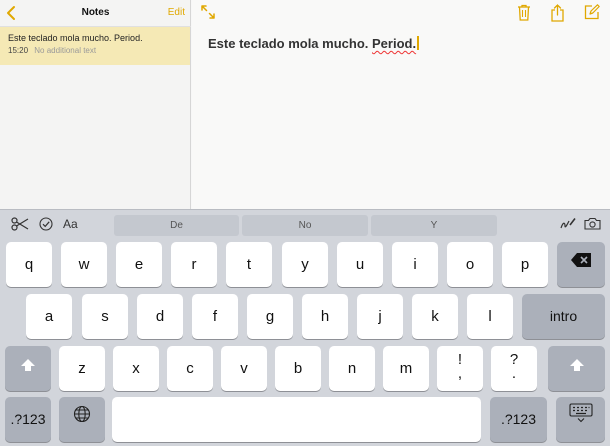 The width and height of the screenshot is (610, 446). What do you see at coordinates (18, 50) in the screenshot?
I see `note-item-time: 15:20` at bounding box center [18, 50].